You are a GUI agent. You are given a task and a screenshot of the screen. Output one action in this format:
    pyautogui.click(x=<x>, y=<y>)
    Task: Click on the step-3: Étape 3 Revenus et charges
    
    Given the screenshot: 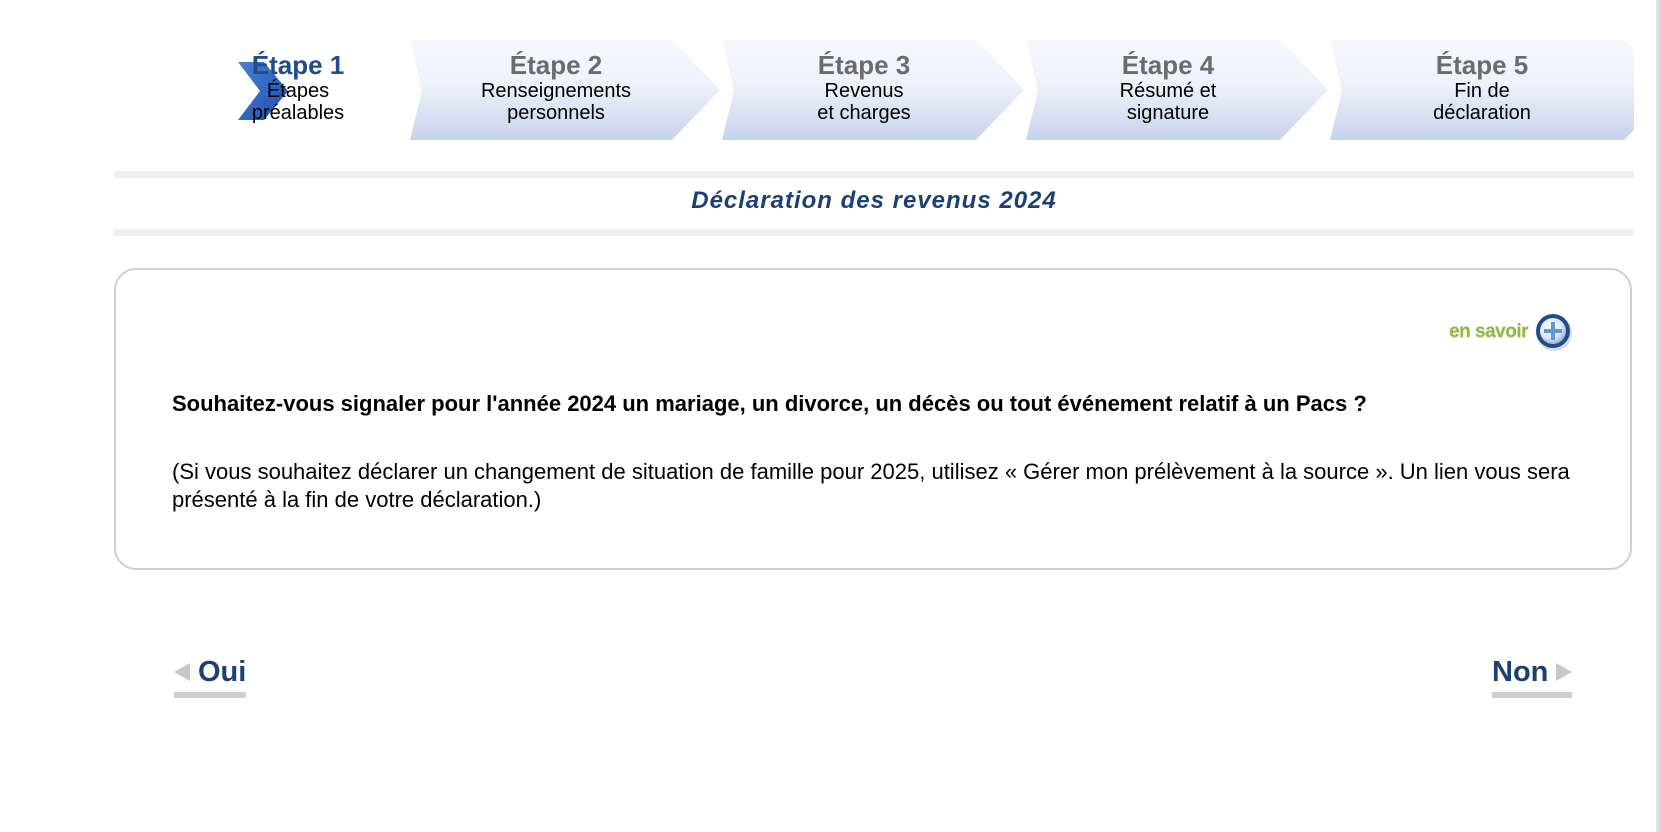 What is the action you would take?
    pyautogui.click(x=873, y=90)
    